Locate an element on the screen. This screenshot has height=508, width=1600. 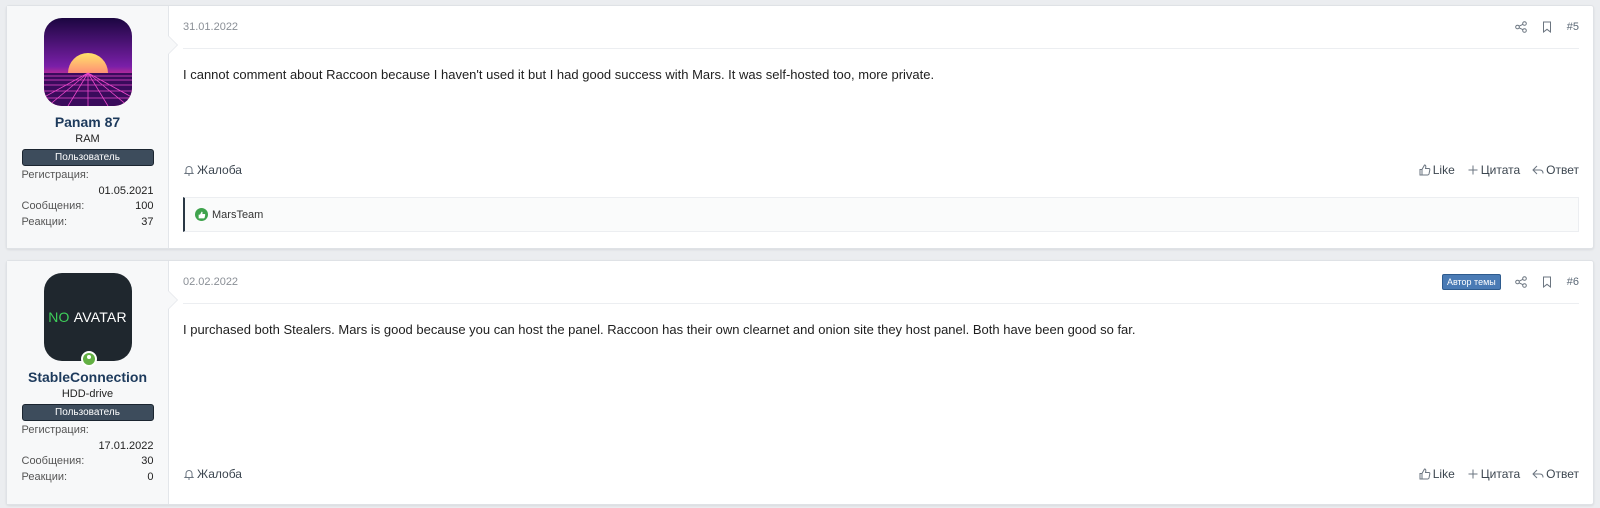
reactions-count: 0 is located at coordinates (150, 476).